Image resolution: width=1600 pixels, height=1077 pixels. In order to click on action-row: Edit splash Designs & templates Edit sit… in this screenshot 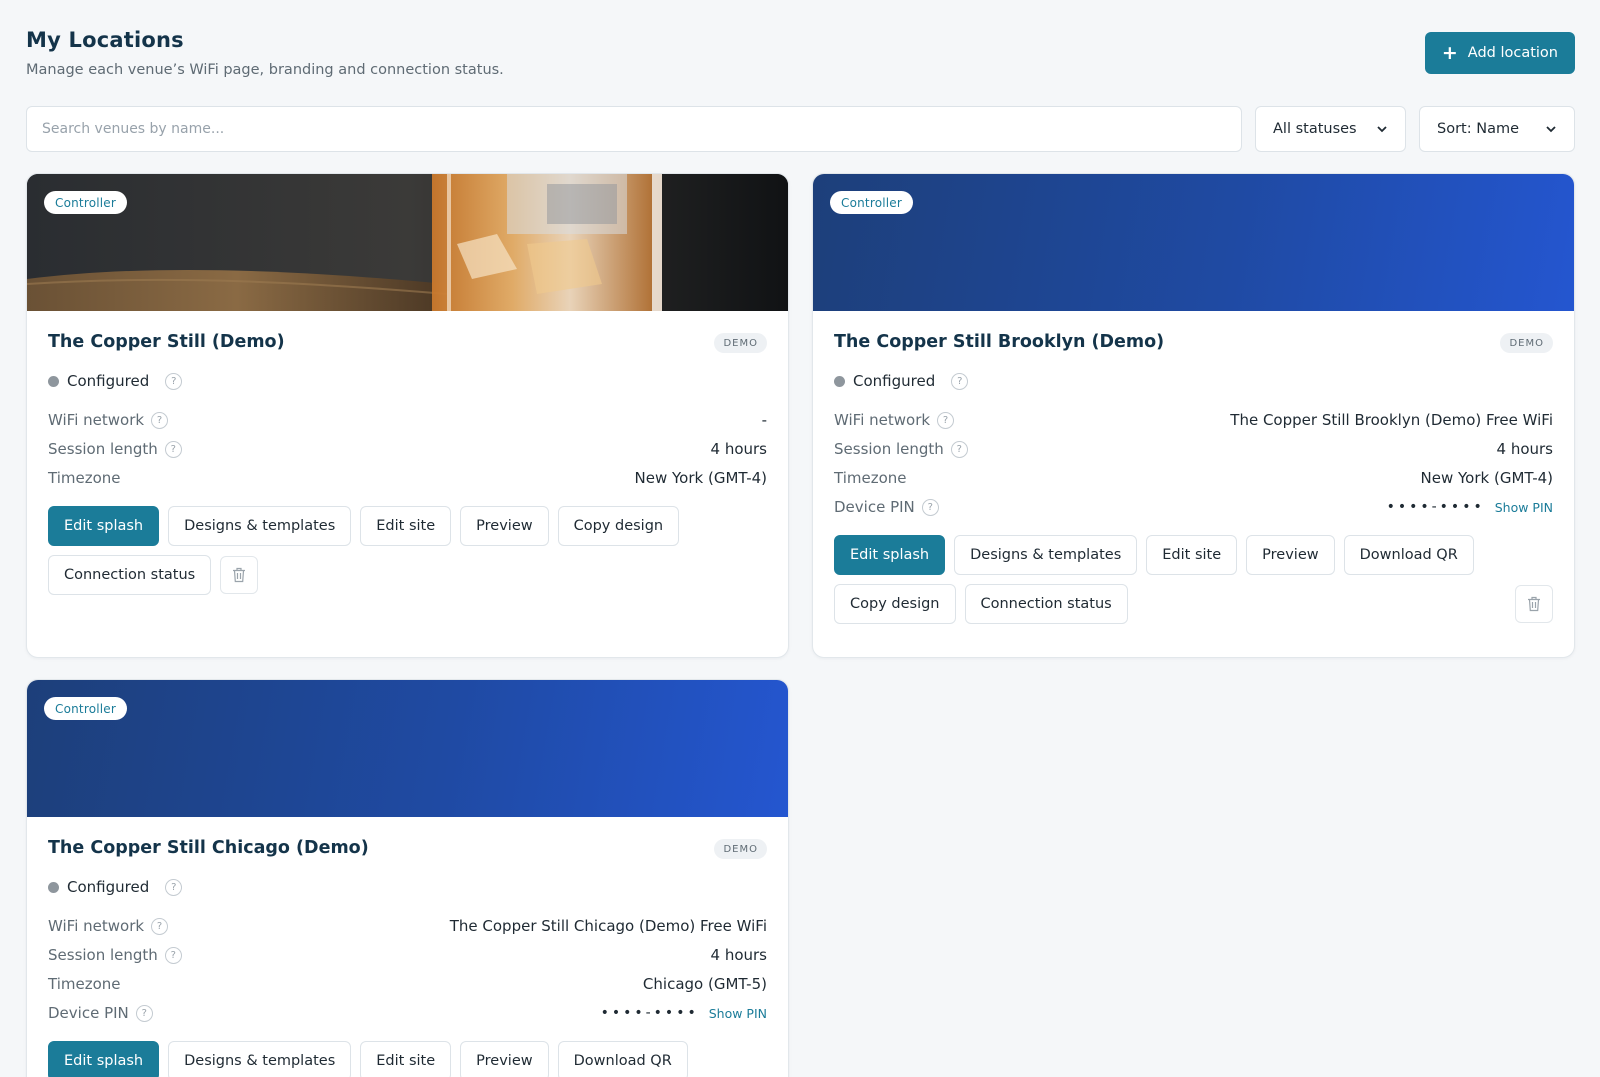, I will do `click(1193, 555)`.